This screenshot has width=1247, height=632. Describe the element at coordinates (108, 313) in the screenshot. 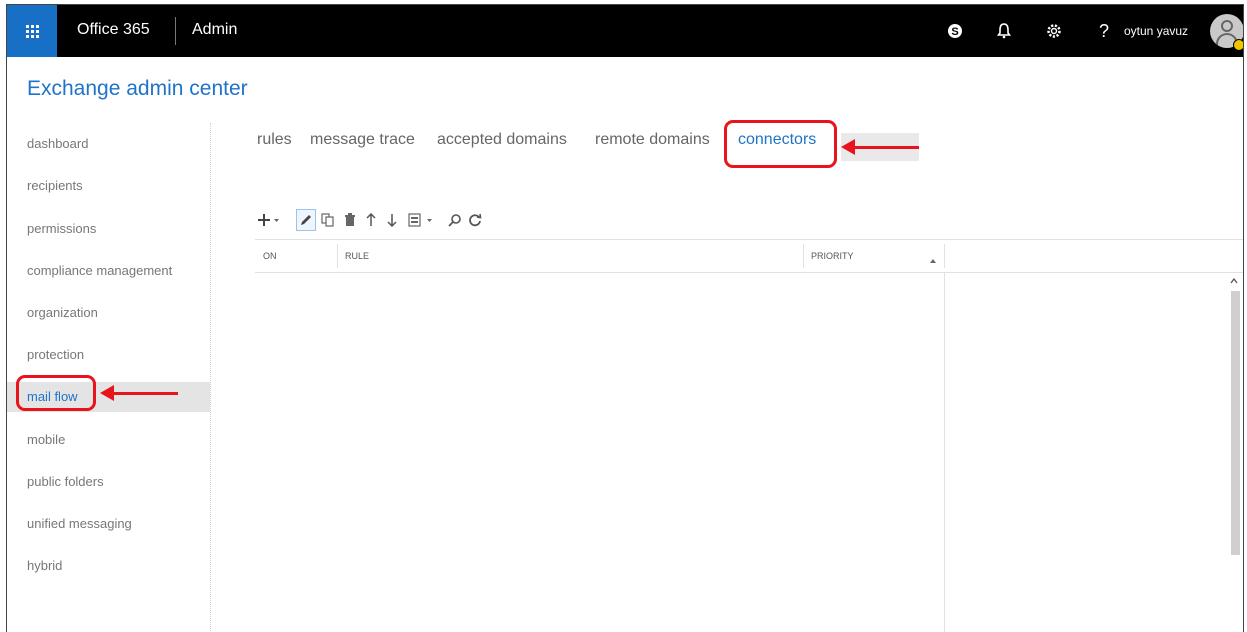

I see `sidebar-item-organization: organization` at that location.